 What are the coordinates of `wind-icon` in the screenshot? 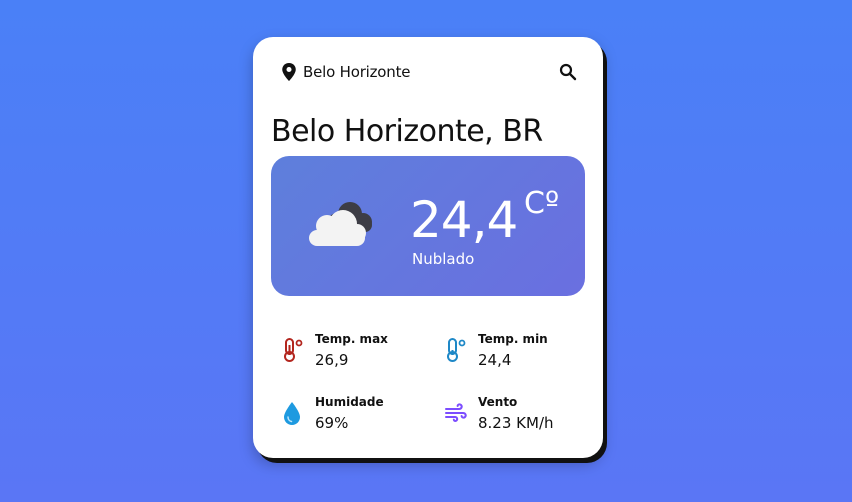 It's located at (456, 412).